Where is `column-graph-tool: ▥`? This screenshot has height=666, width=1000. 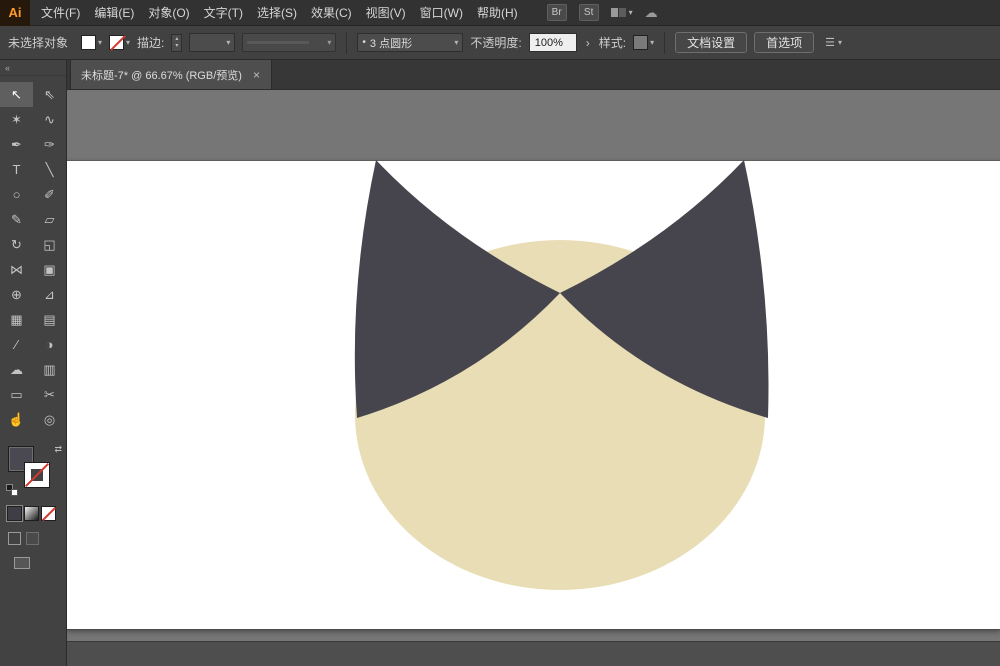 column-graph-tool: ▥ is located at coordinates (49, 369).